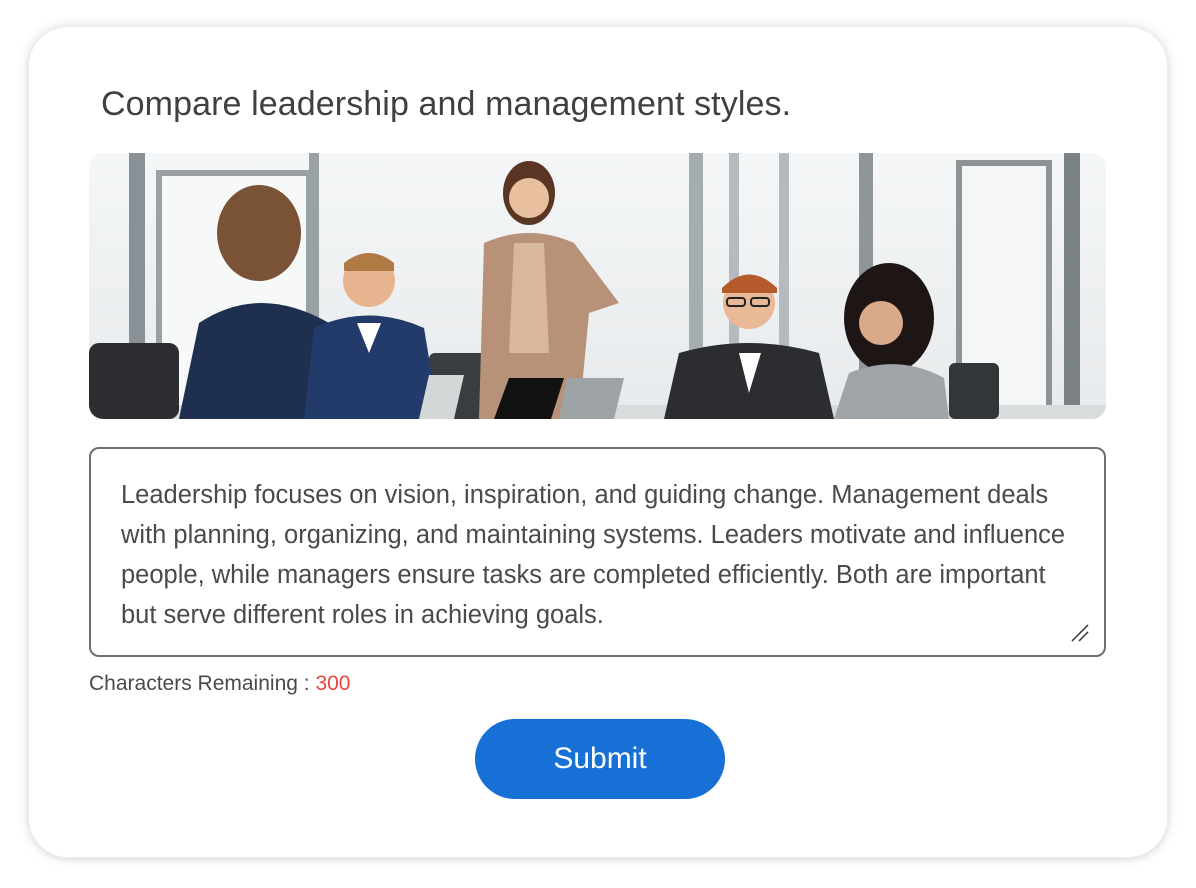  I want to click on counter-value: 300, so click(333, 683).